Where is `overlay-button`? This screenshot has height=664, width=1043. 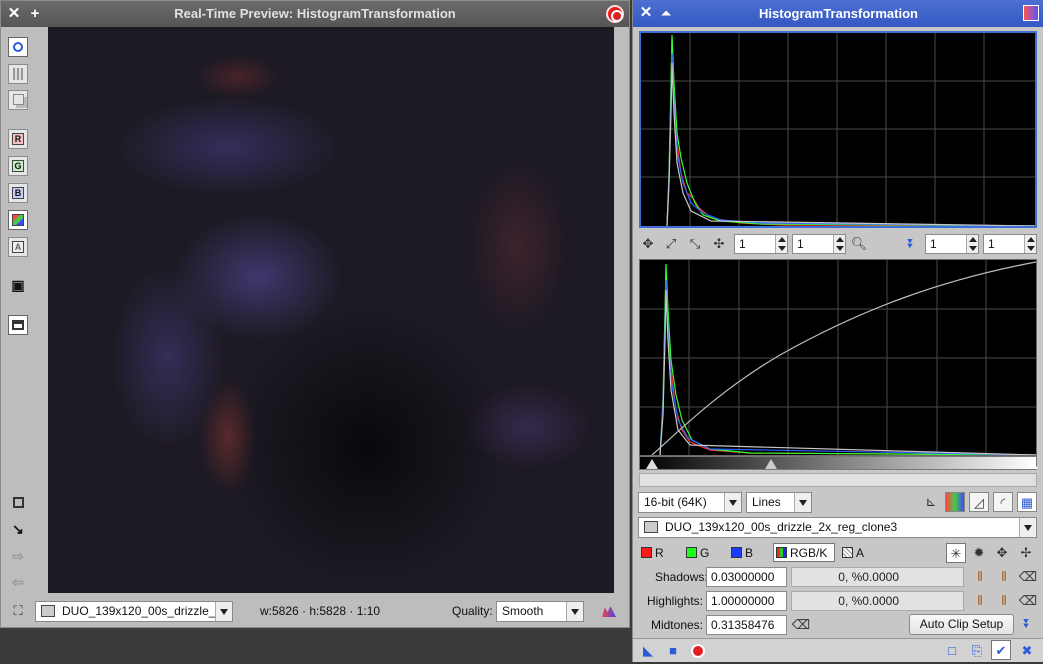 overlay-button is located at coordinates (18, 100).